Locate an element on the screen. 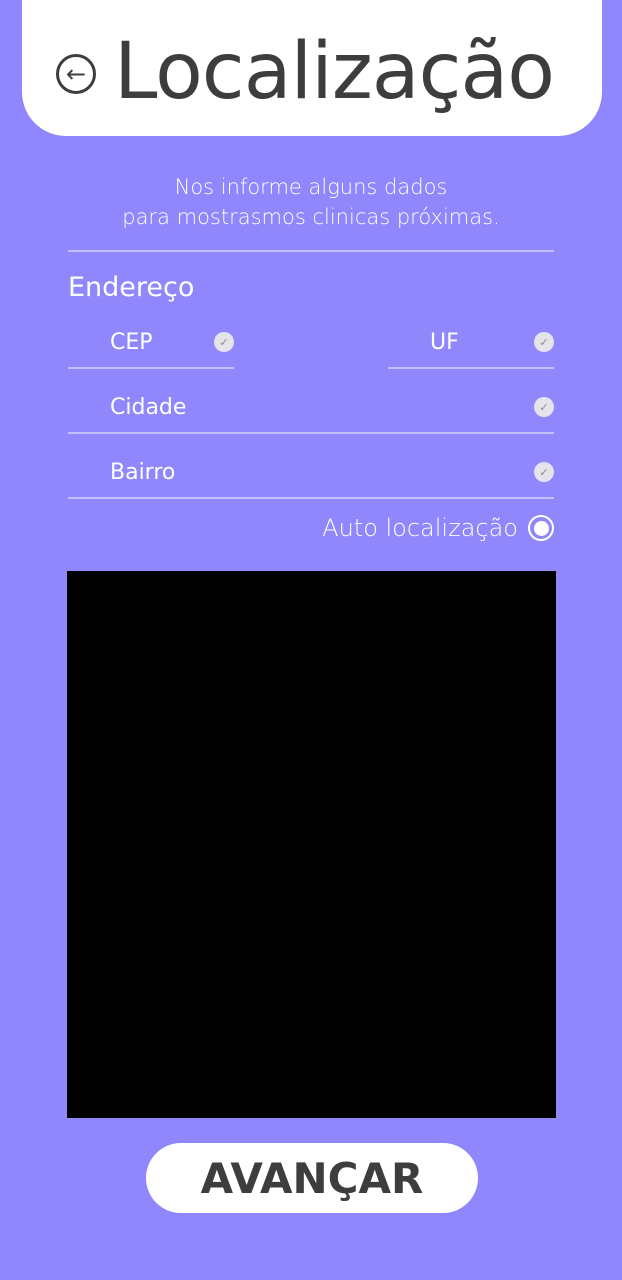 This screenshot has width=622, height=1280. auto-location-toggle: Auto localização is located at coordinates (438, 528).